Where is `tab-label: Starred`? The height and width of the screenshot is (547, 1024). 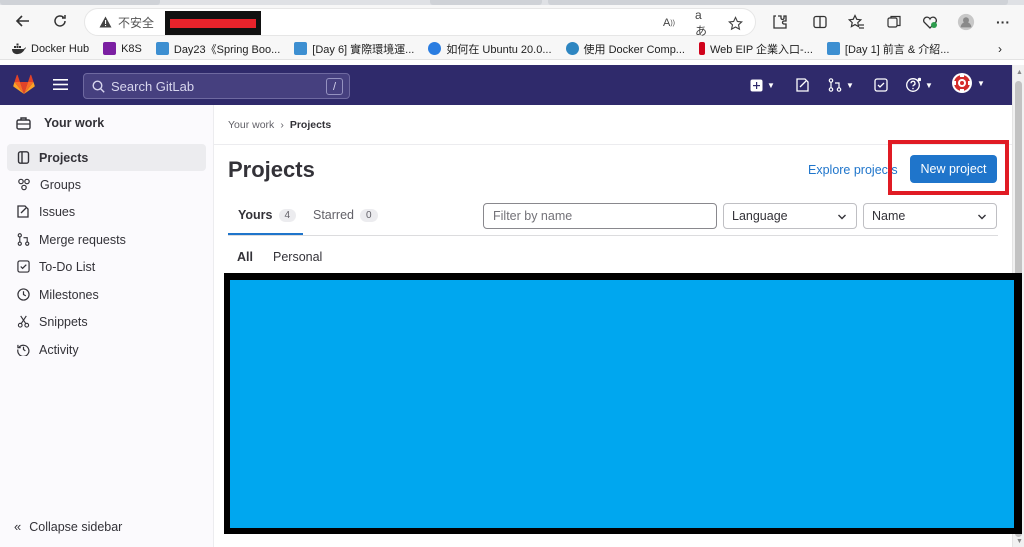 tab-label: Starred is located at coordinates (333, 215).